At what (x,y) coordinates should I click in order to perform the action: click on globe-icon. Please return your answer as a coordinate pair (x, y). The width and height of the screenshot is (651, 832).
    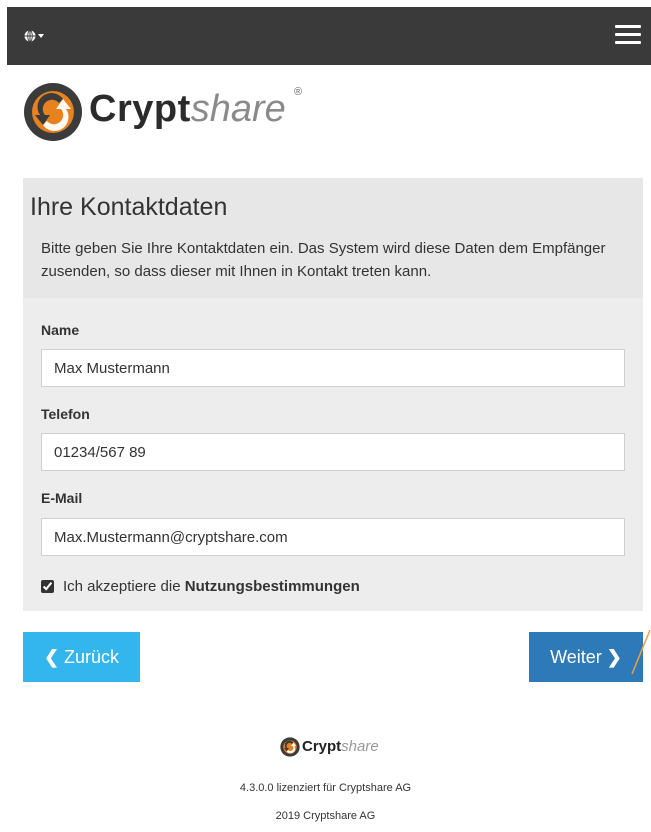
    Looking at the image, I should click on (35, 36).